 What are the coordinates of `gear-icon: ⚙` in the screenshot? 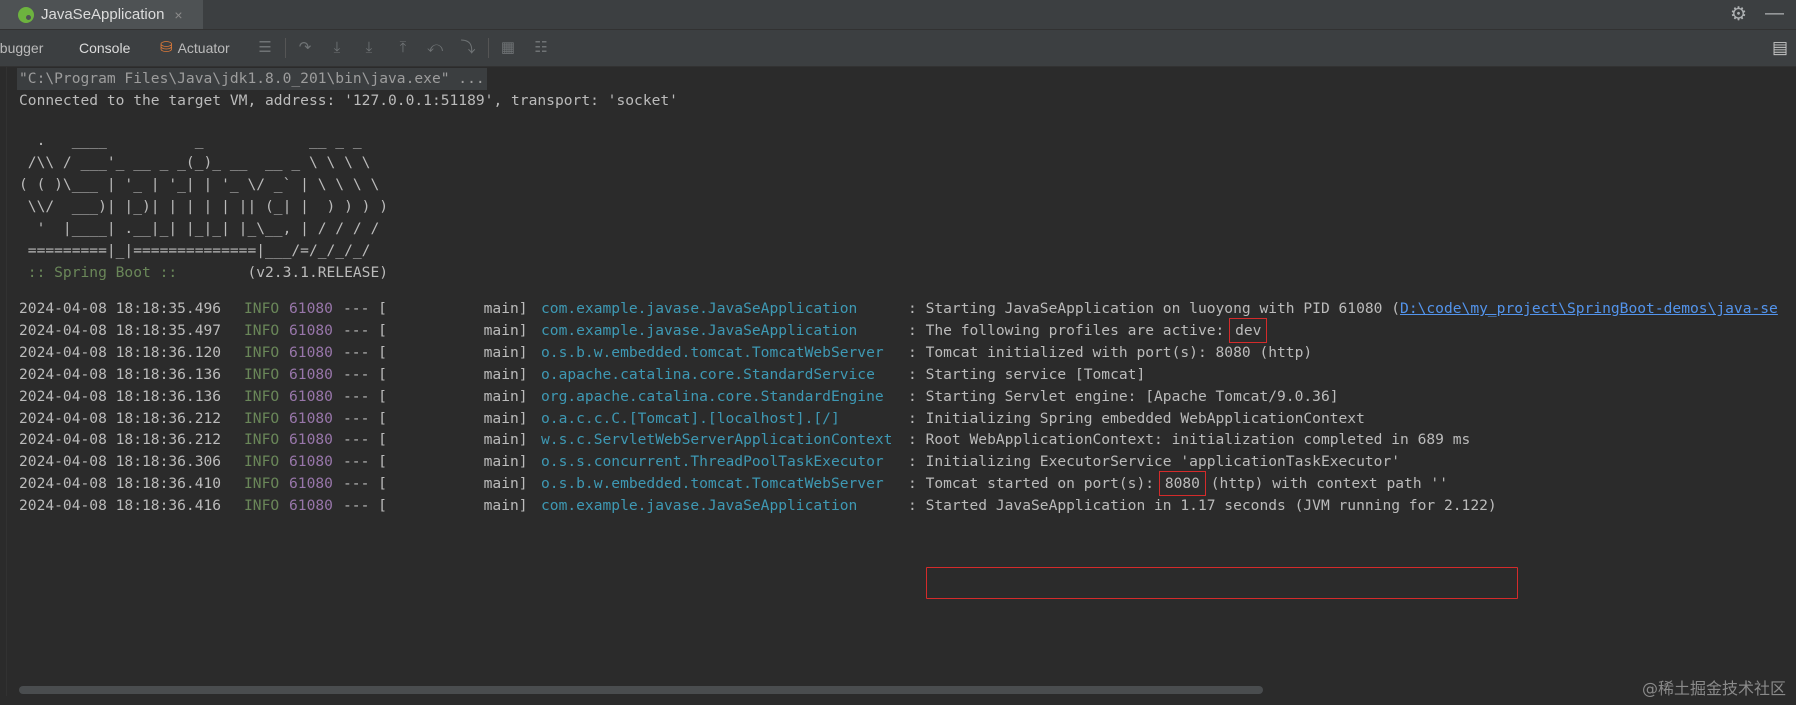 It's located at (1738, 14).